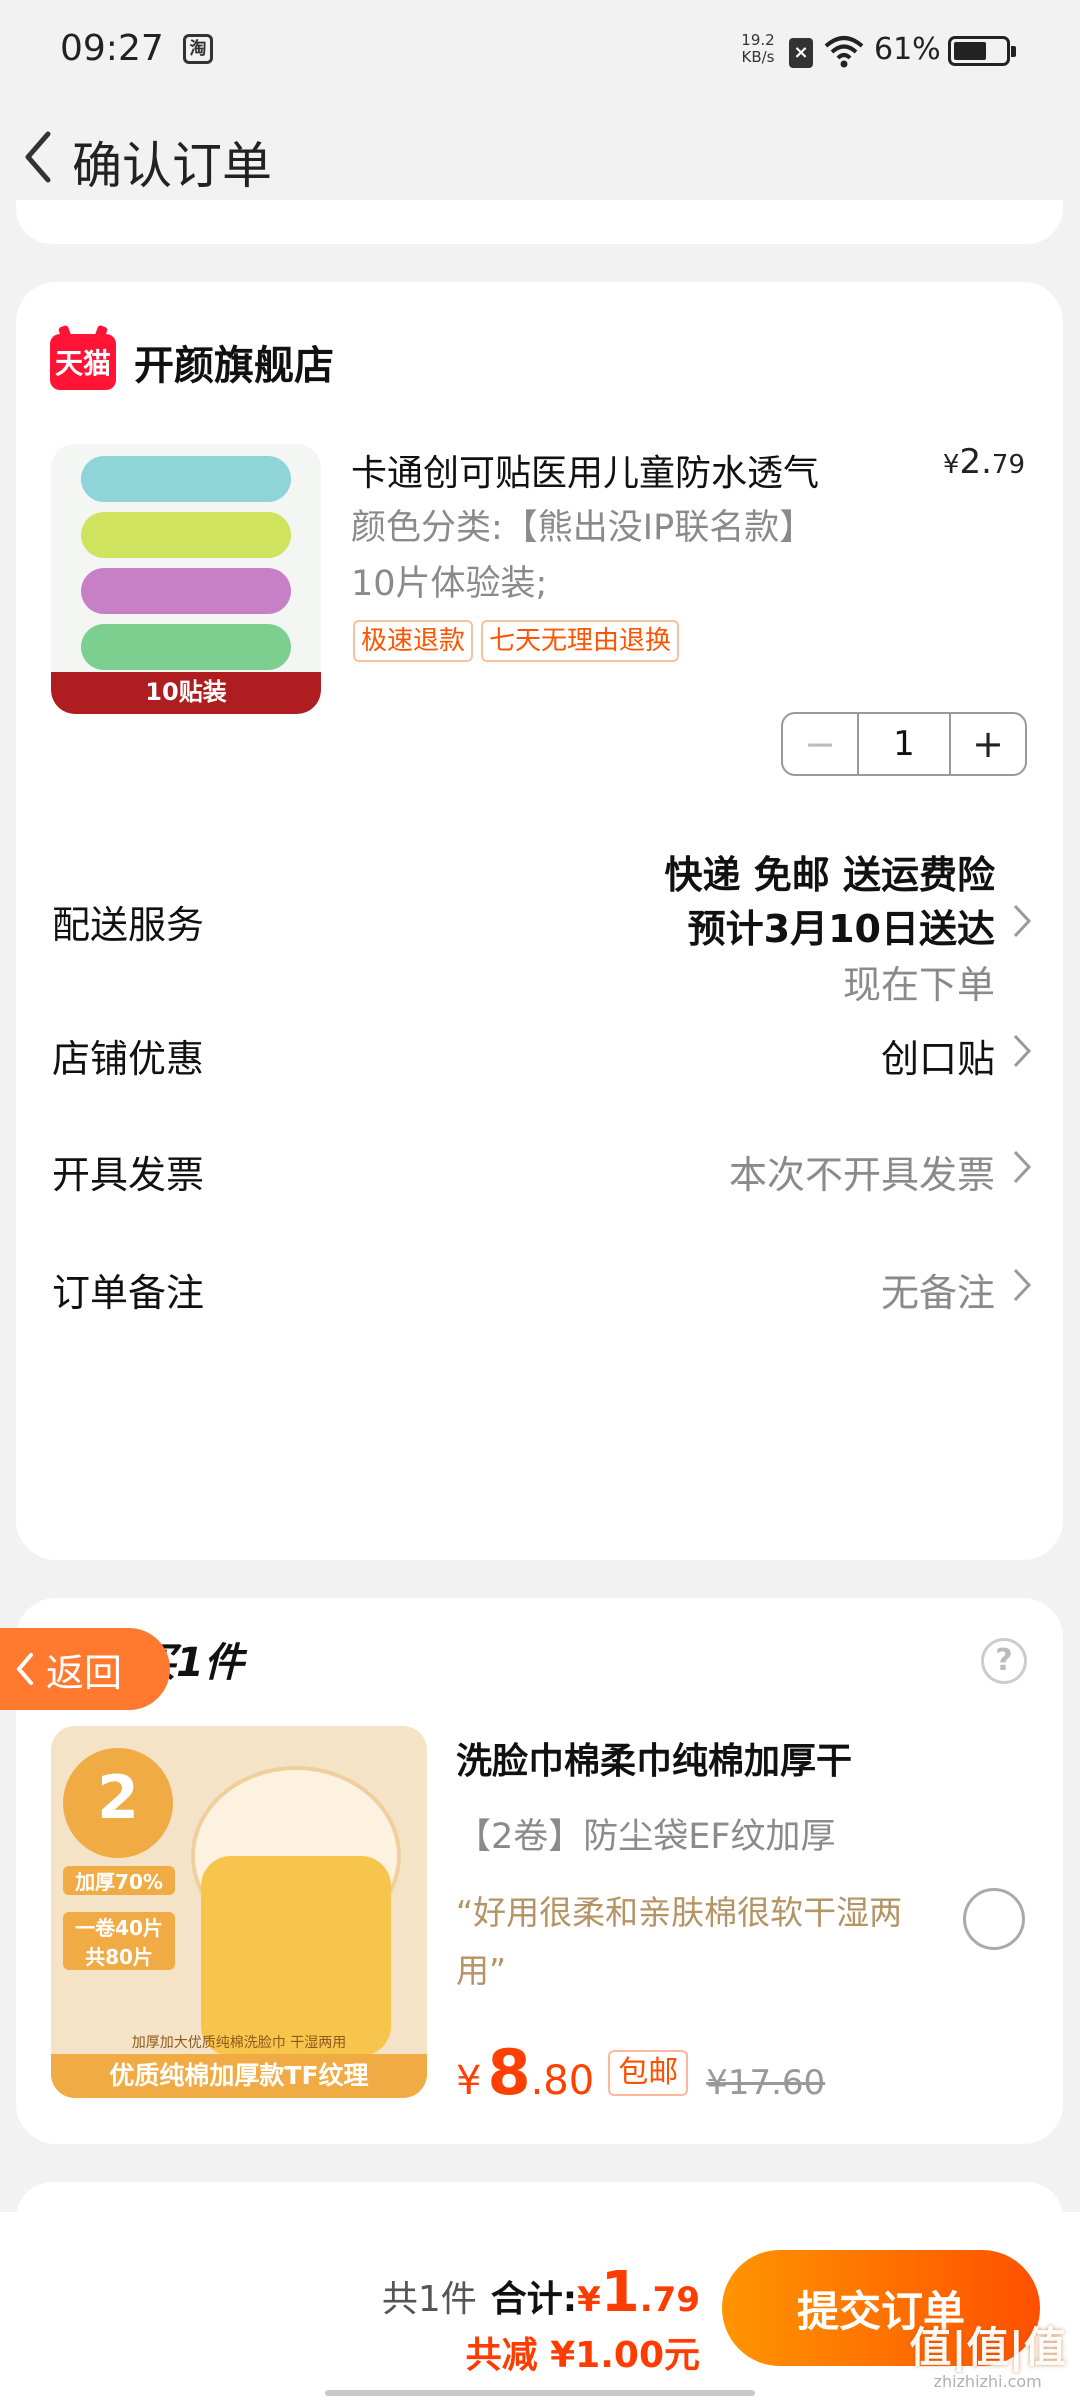  What do you see at coordinates (758, 40) in the screenshot?
I see `network-speed-value: 19.2` at bounding box center [758, 40].